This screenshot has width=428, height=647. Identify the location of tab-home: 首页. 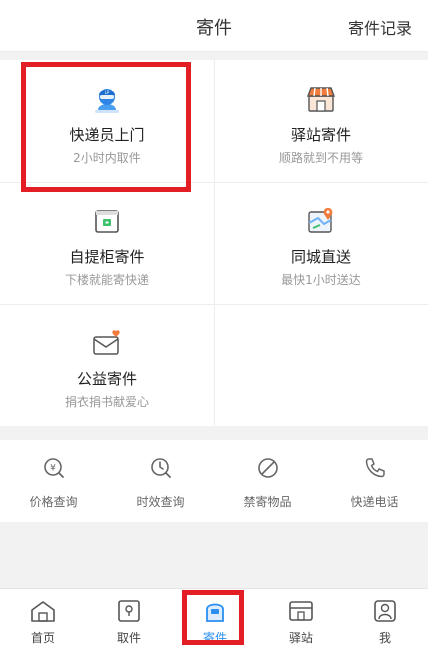
(43, 618).